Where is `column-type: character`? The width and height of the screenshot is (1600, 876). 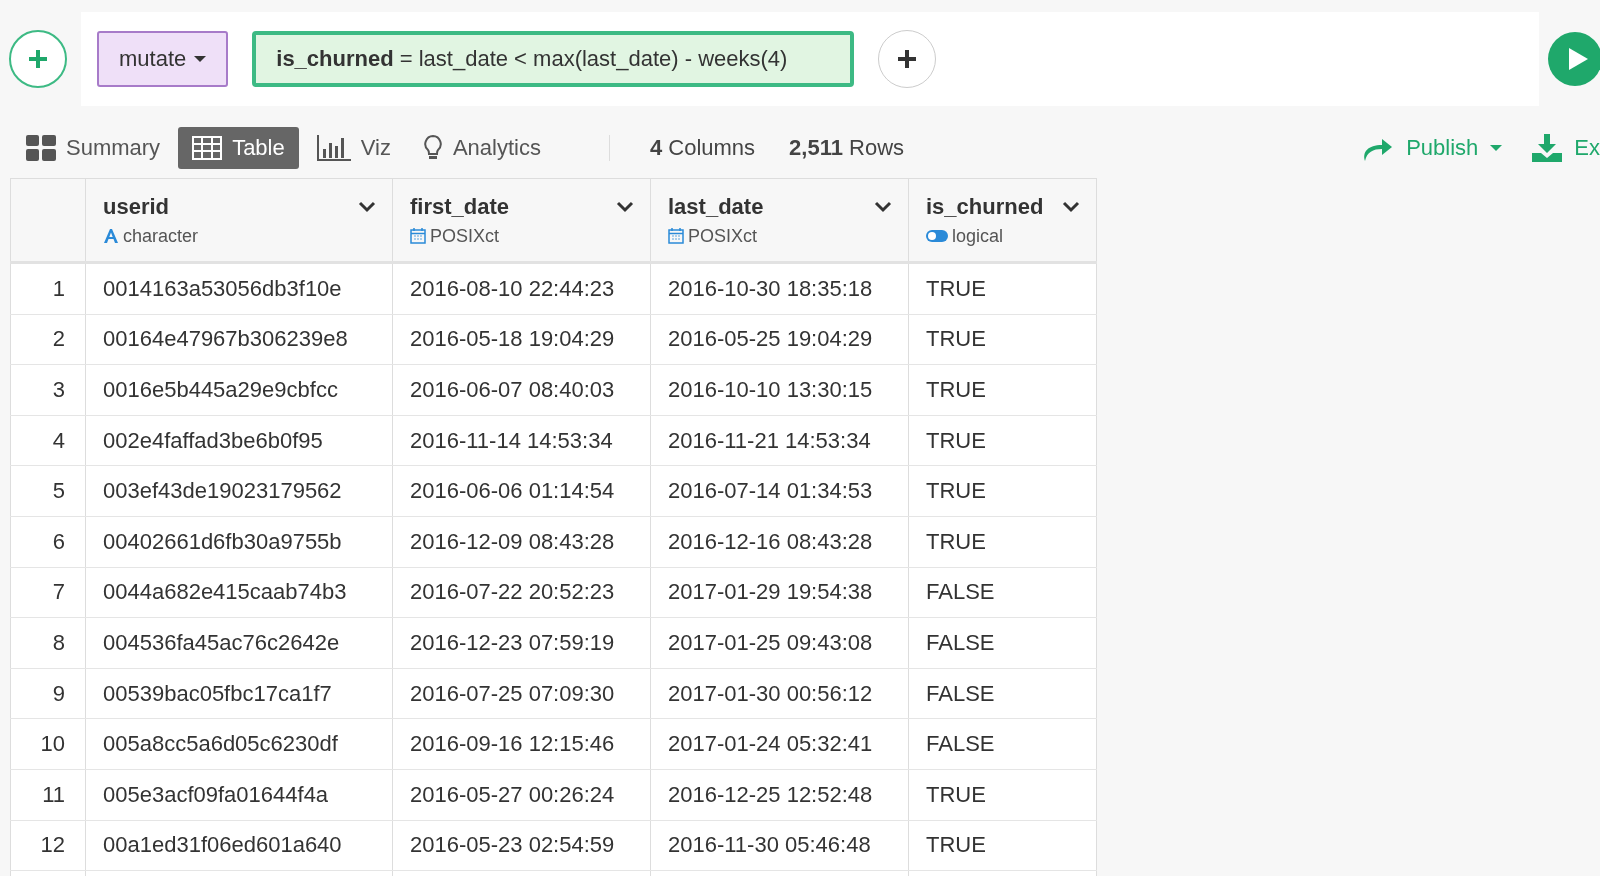
column-type: character is located at coordinates (161, 236).